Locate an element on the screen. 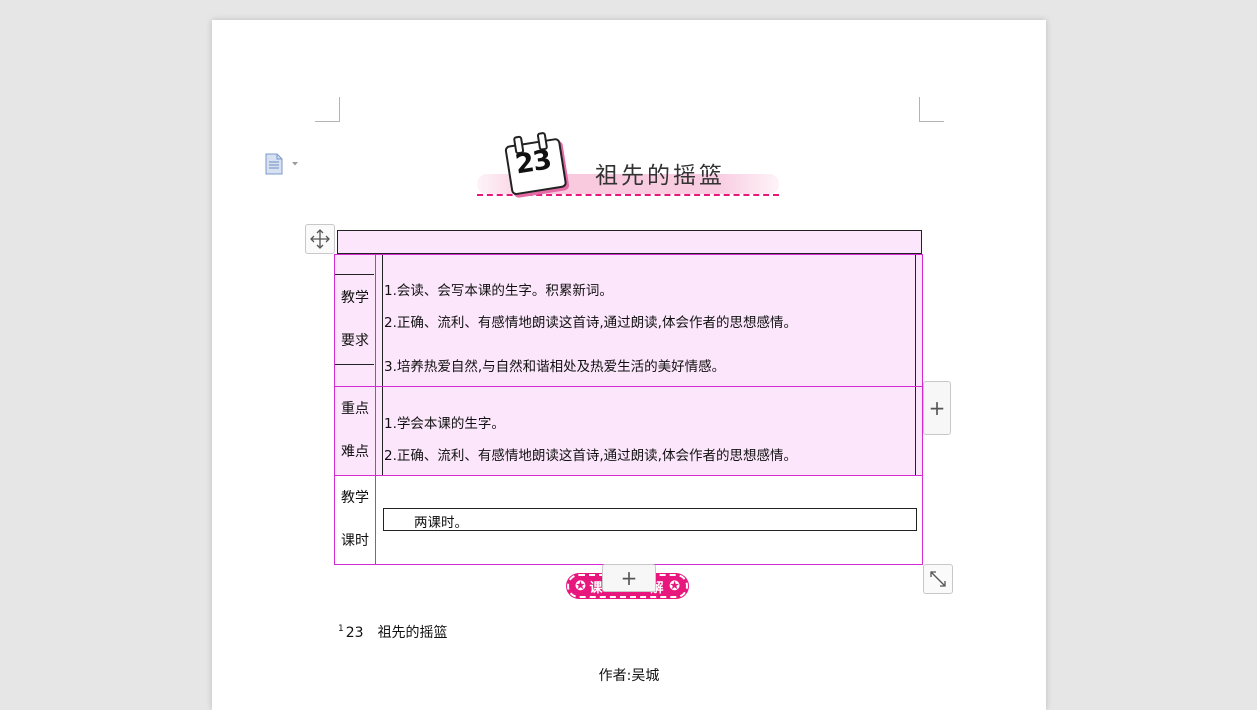 The image size is (1257, 710). footnote-marker: 1 is located at coordinates (341, 629).